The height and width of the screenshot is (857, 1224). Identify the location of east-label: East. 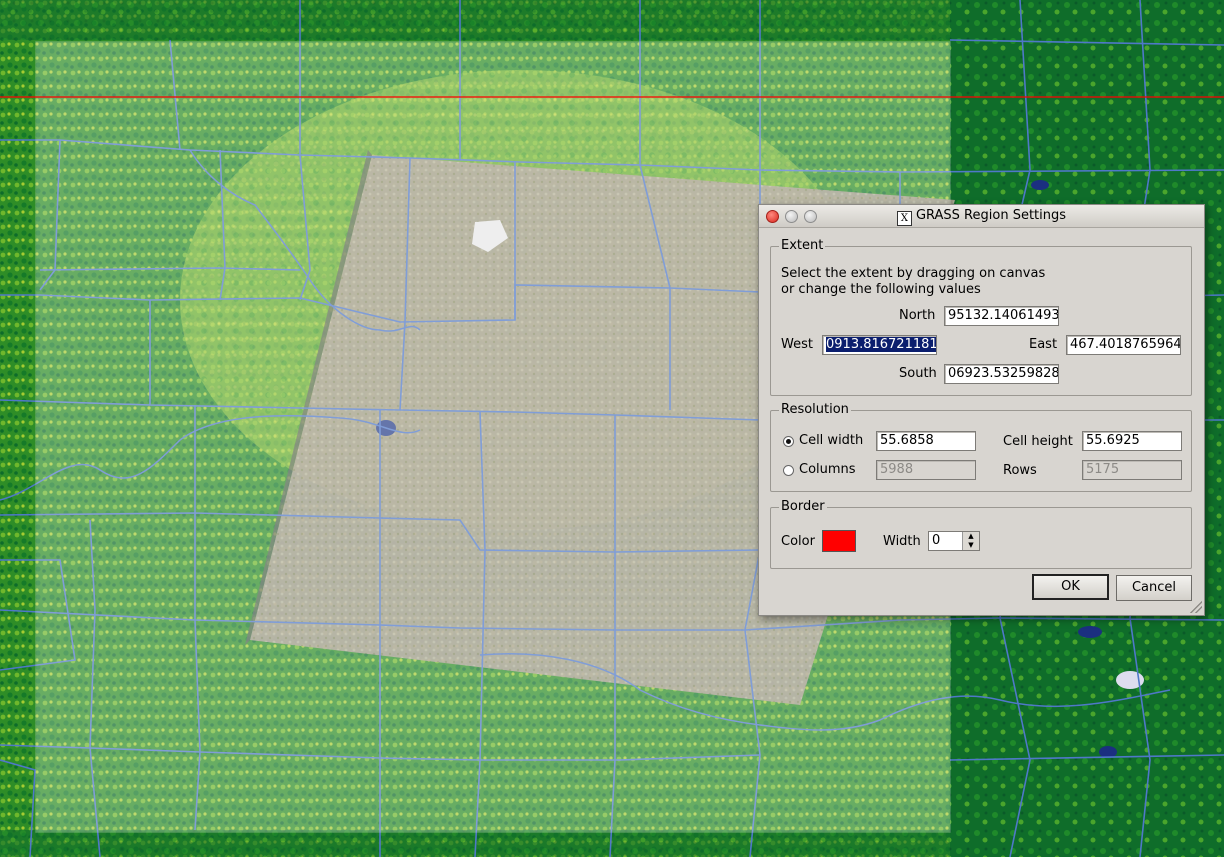
(1043, 344).